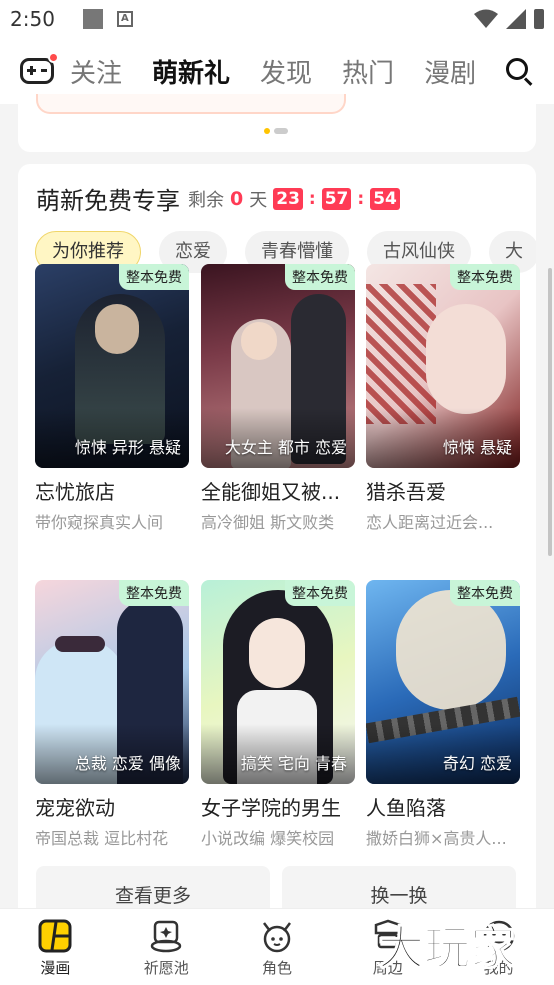  What do you see at coordinates (237, 198) in the screenshot?
I see `days-count: 0` at bounding box center [237, 198].